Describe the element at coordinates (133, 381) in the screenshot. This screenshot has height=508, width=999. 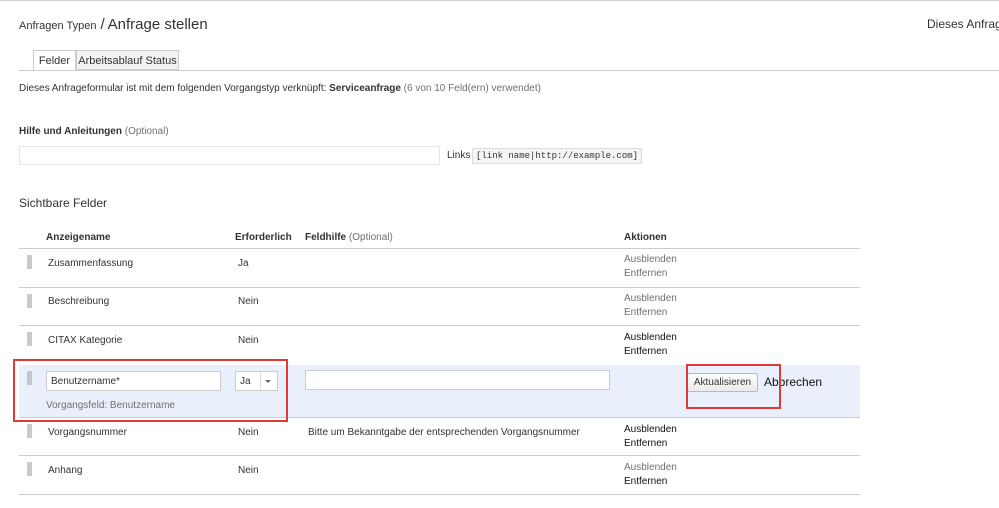
I see `field-name-input` at that location.